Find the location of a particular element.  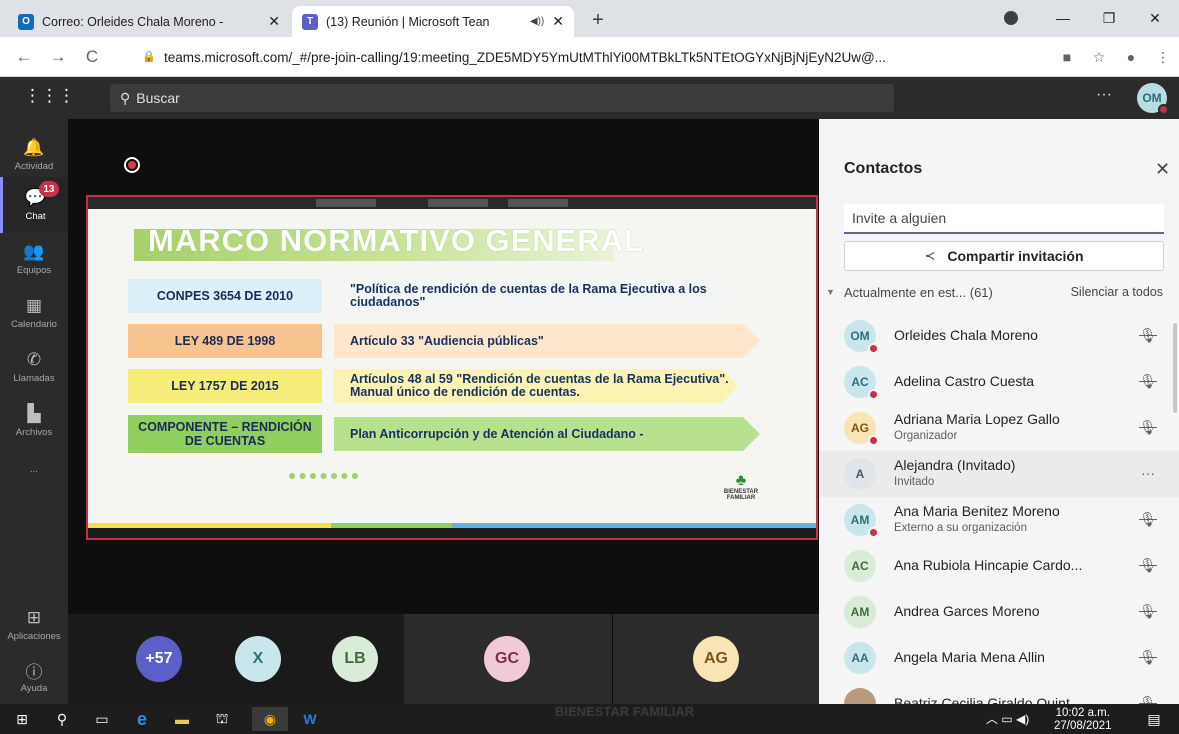

tab-title: Correo: Orleides Chala Moreno - is located at coordinates (133, 21).